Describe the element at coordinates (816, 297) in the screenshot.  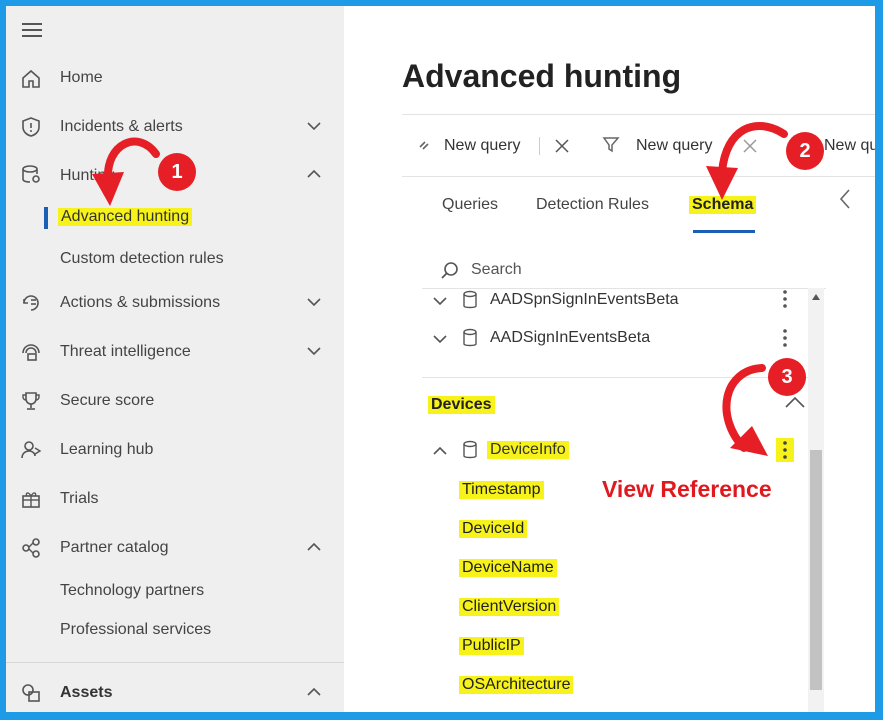
I see `scroll-up-icon` at that location.